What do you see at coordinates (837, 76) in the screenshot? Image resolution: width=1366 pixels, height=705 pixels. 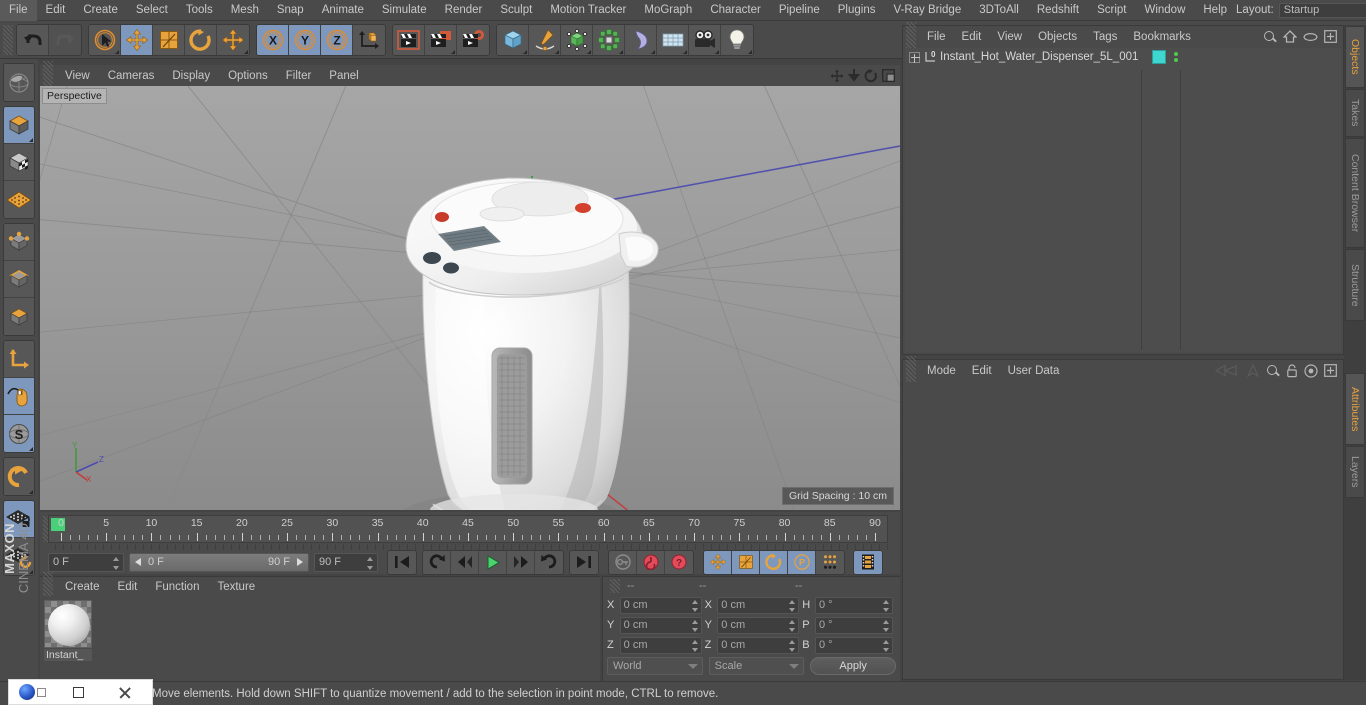 I see `pan-icon` at bounding box center [837, 76].